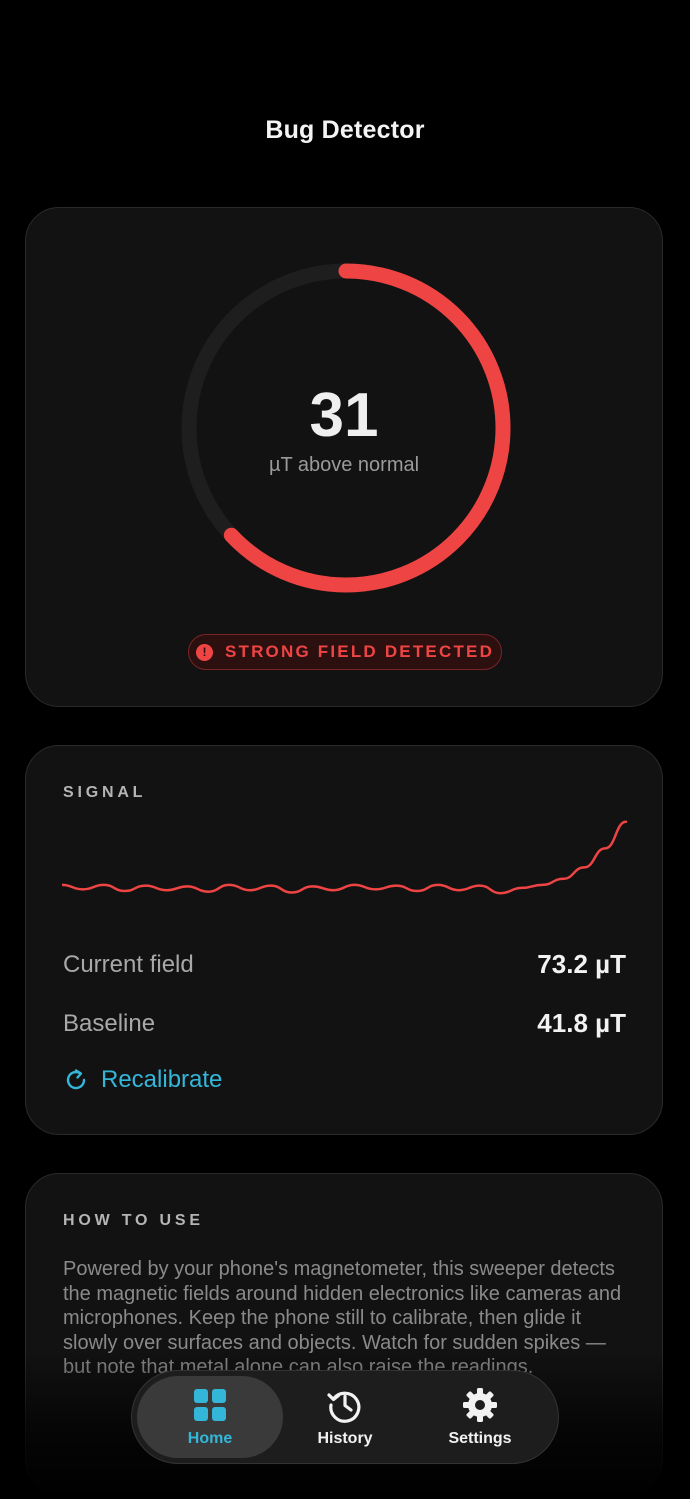 Image resolution: width=690 pixels, height=1499 pixels. I want to click on tab-home-label: Home, so click(210, 1438).